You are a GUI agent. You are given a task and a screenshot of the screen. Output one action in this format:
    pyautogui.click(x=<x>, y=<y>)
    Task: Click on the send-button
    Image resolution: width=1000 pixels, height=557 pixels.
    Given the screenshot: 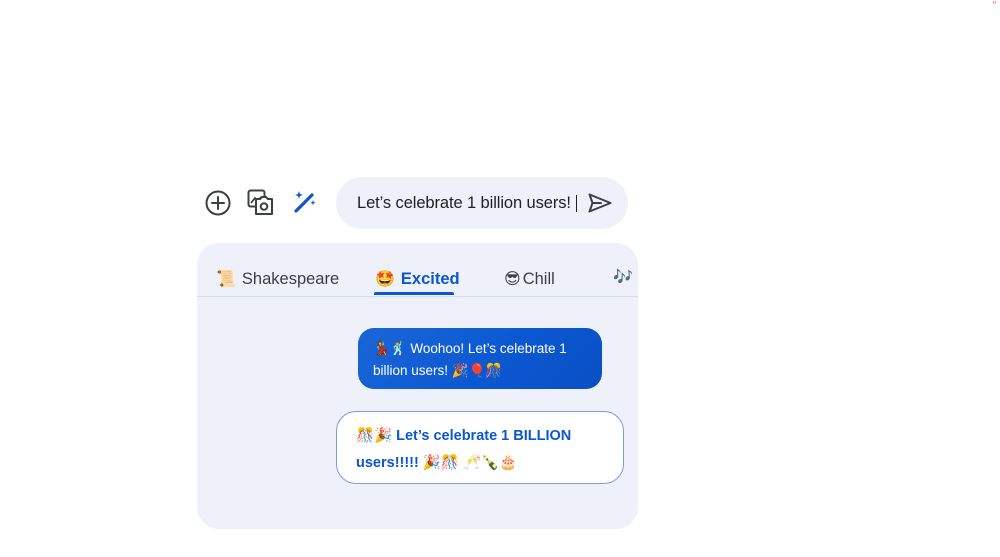 What is the action you would take?
    pyautogui.click(x=600, y=203)
    